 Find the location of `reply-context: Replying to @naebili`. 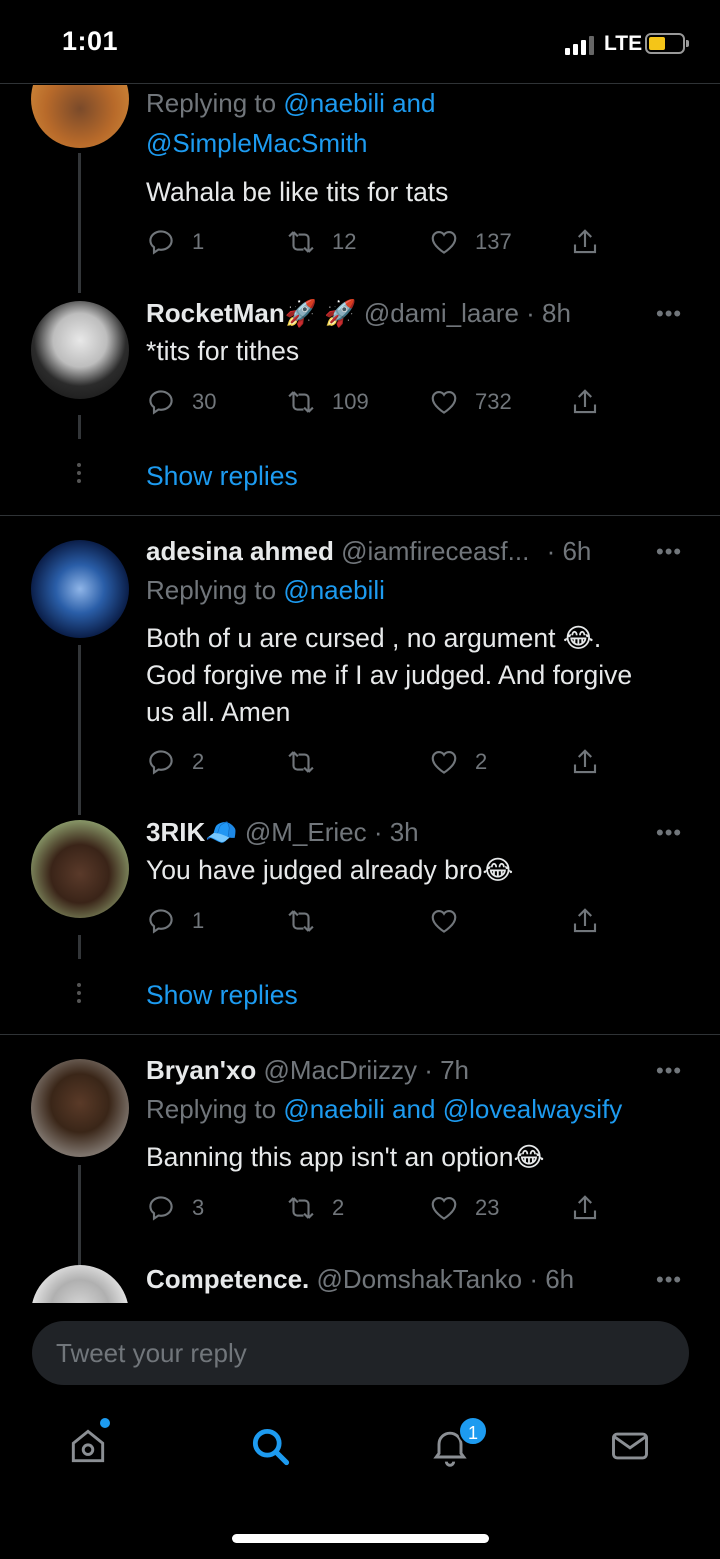

reply-context: Replying to @naebili is located at coordinates (265, 590).